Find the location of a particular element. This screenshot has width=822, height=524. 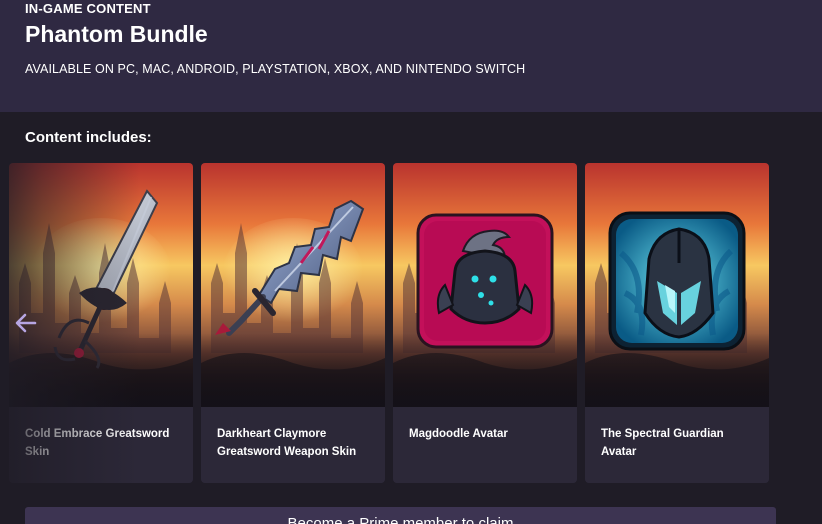

content-heading: Content includes: is located at coordinates (88, 137).